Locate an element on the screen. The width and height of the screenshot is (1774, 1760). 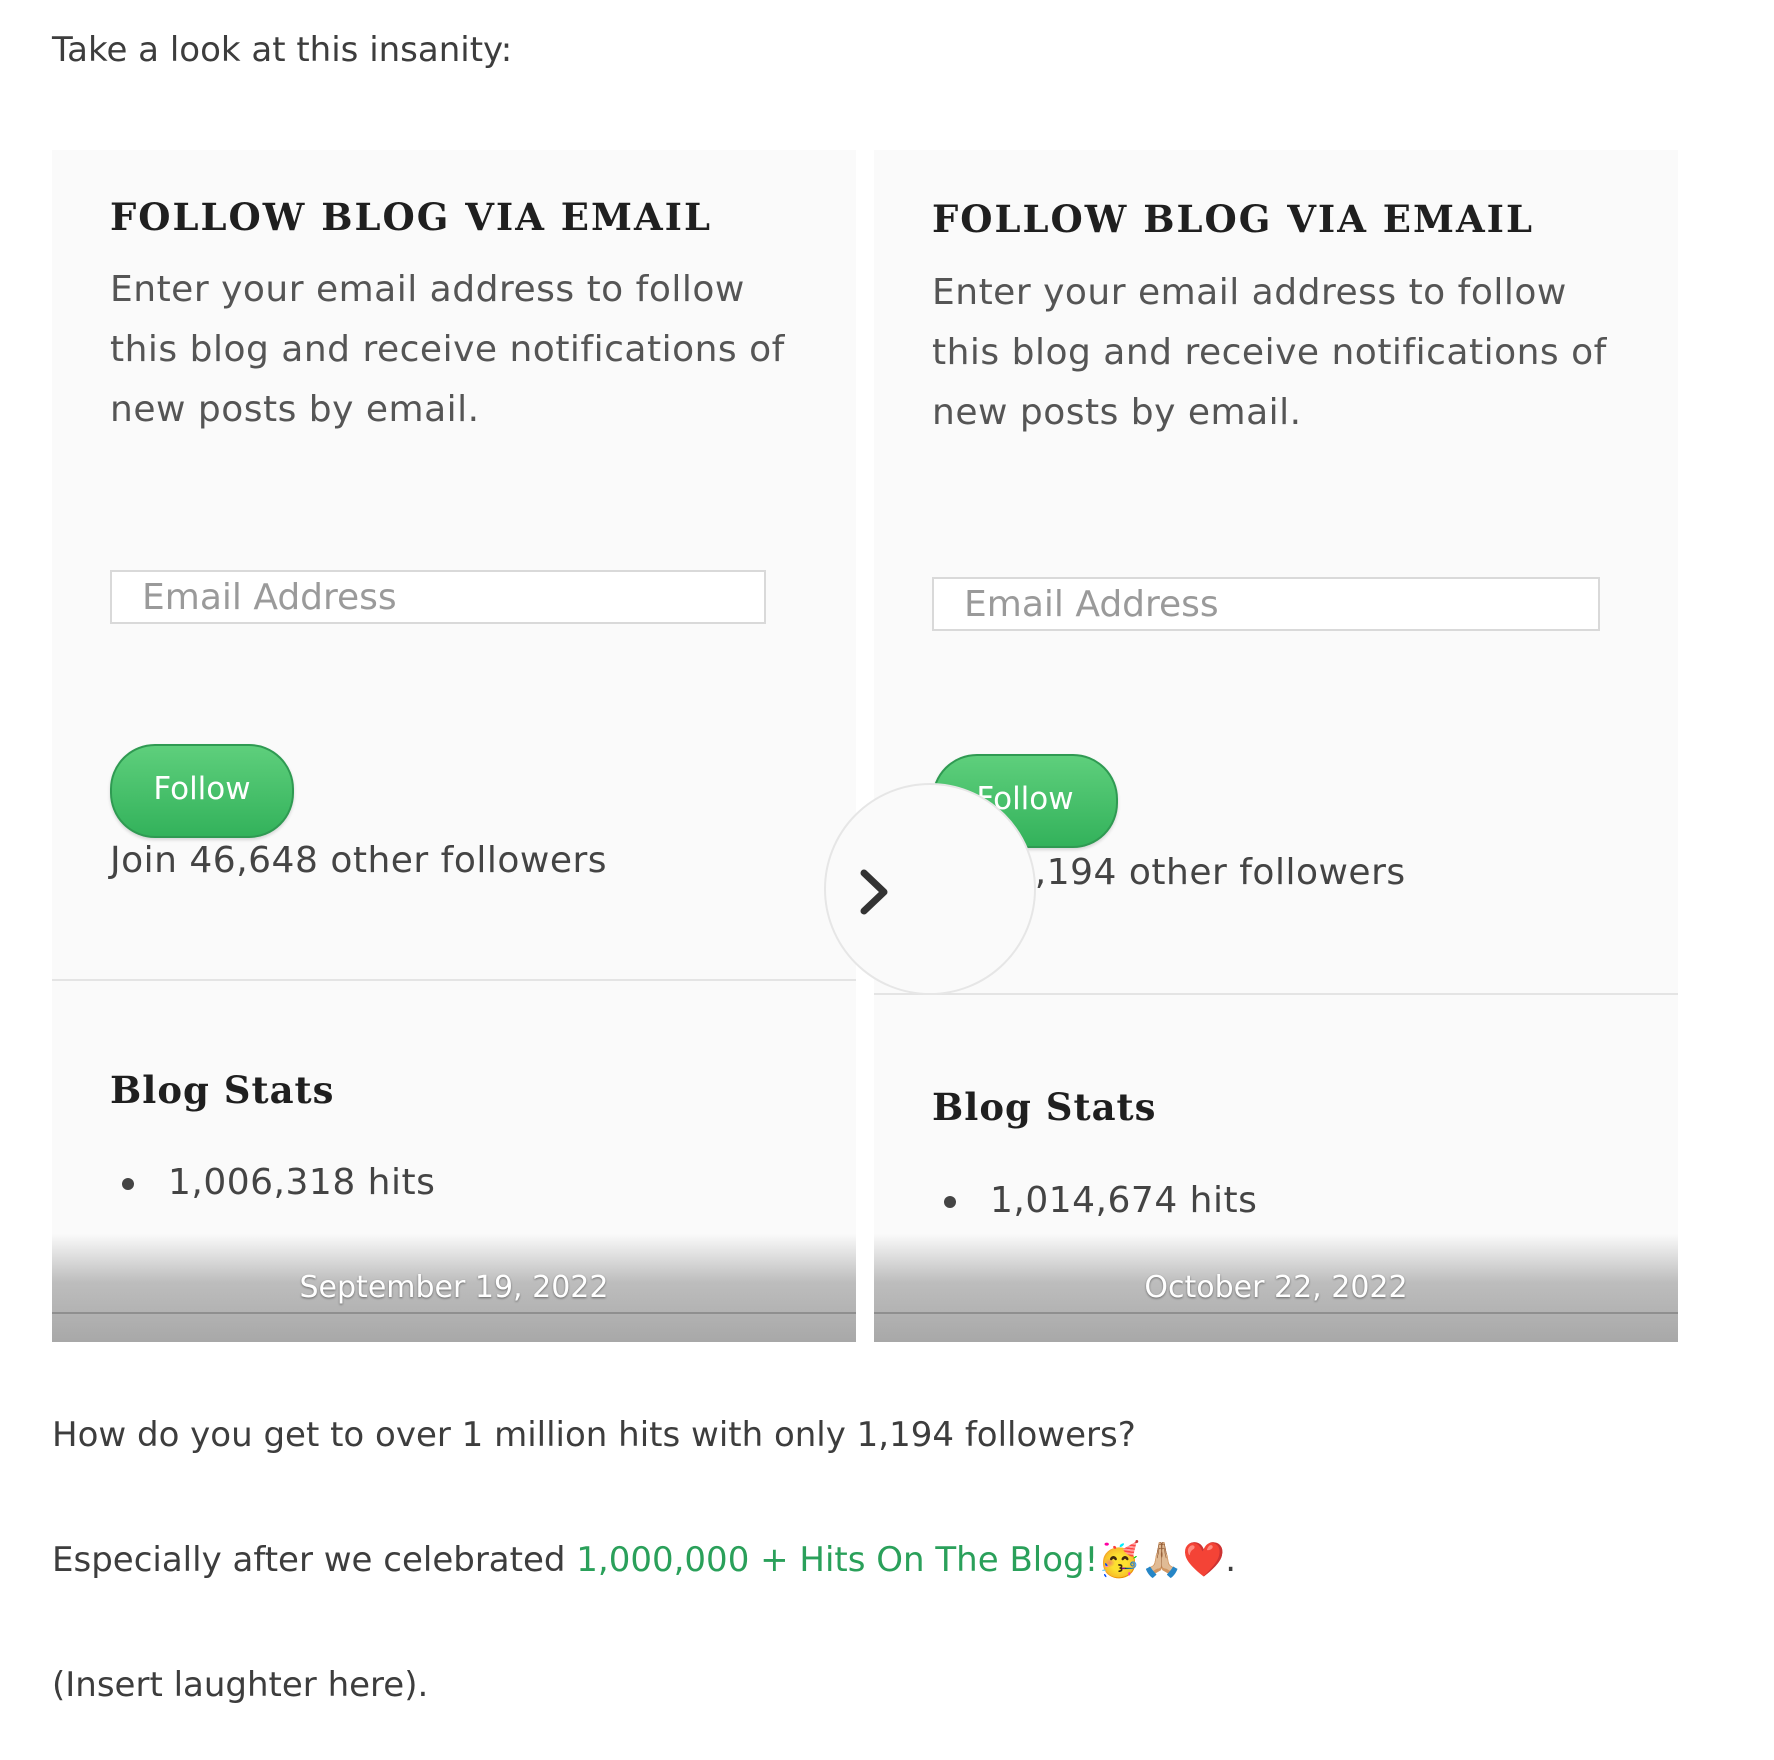
hits-count: 1,014,674 hits is located at coordinates (1124, 1200).